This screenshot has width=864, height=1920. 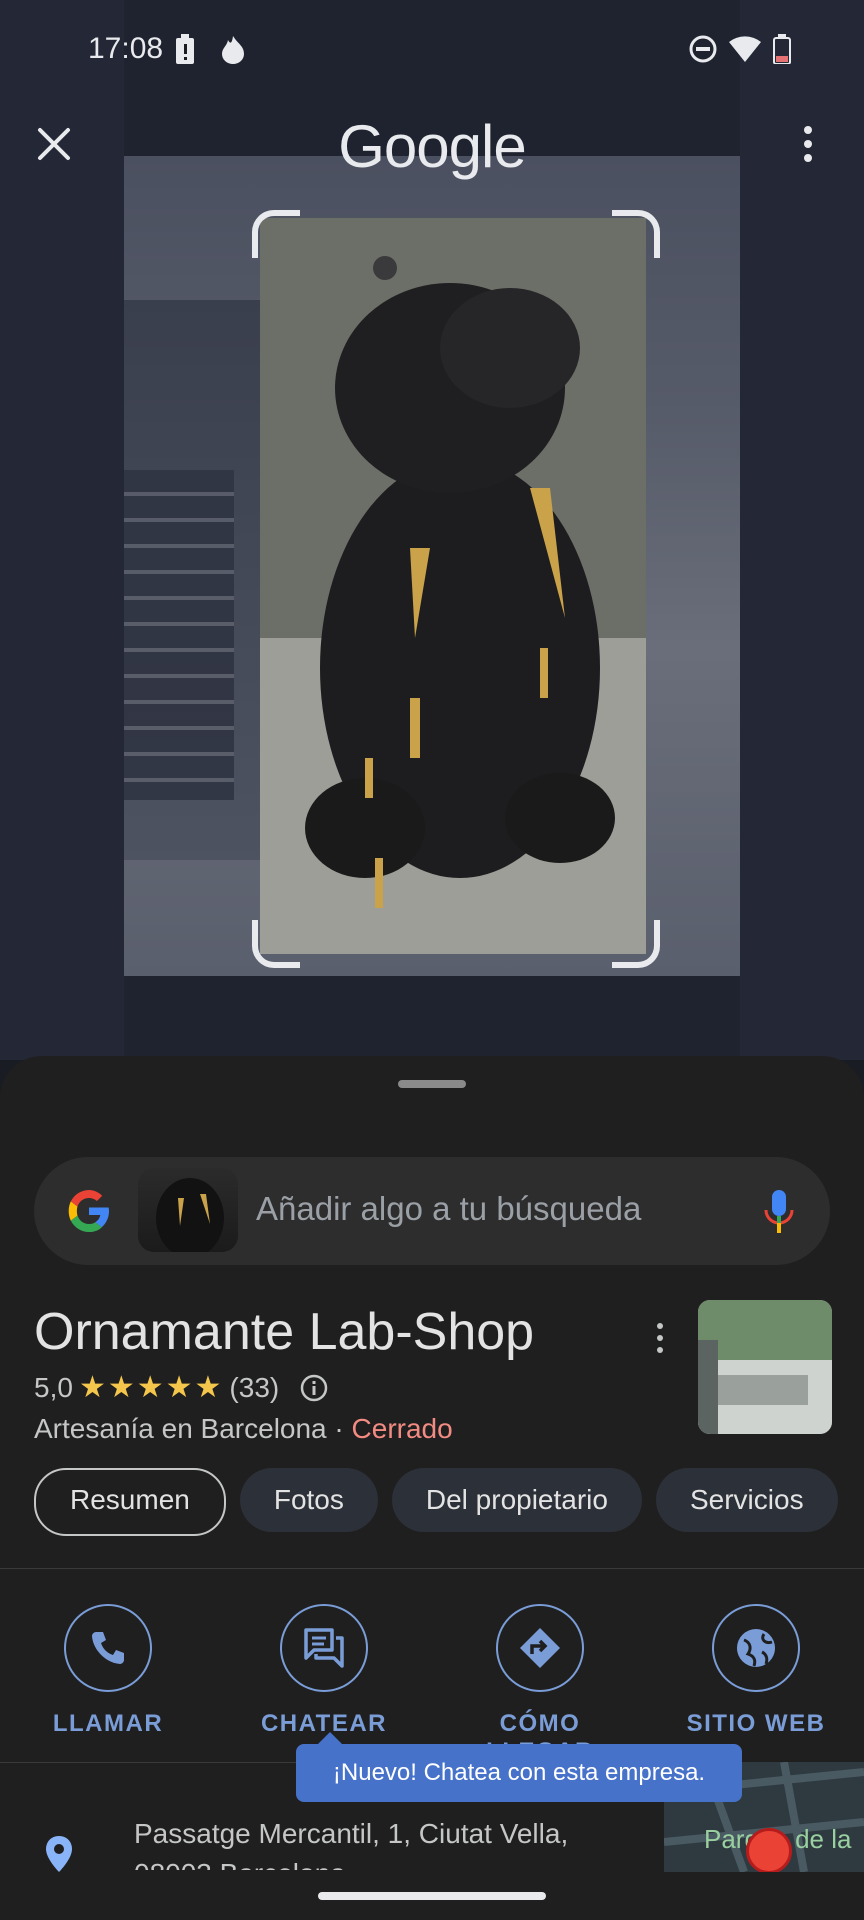 What do you see at coordinates (308, 1500) in the screenshot?
I see `tab-fotos: Fotos` at bounding box center [308, 1500].